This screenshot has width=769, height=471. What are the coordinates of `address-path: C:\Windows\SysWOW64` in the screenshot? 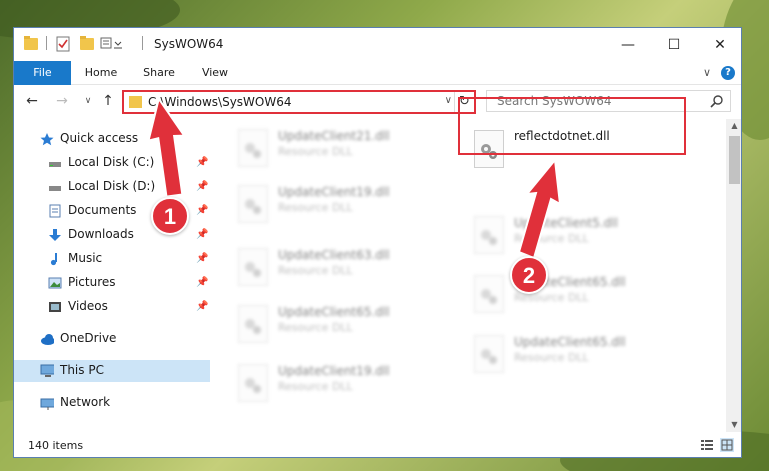 It's located at (220, 102).